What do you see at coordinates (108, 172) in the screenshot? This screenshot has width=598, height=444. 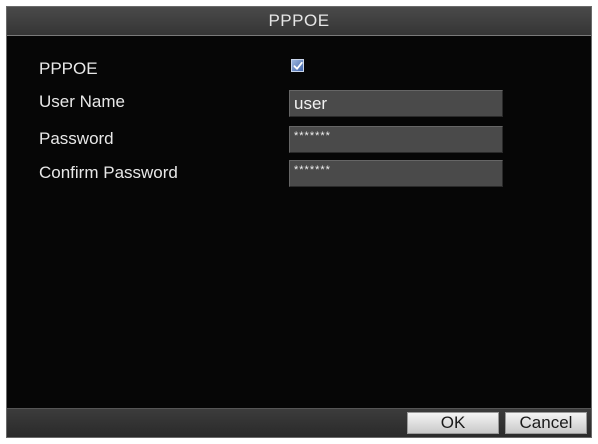 I see `confirm-password-label: Confirm Password` at bounding box center [108, 172].